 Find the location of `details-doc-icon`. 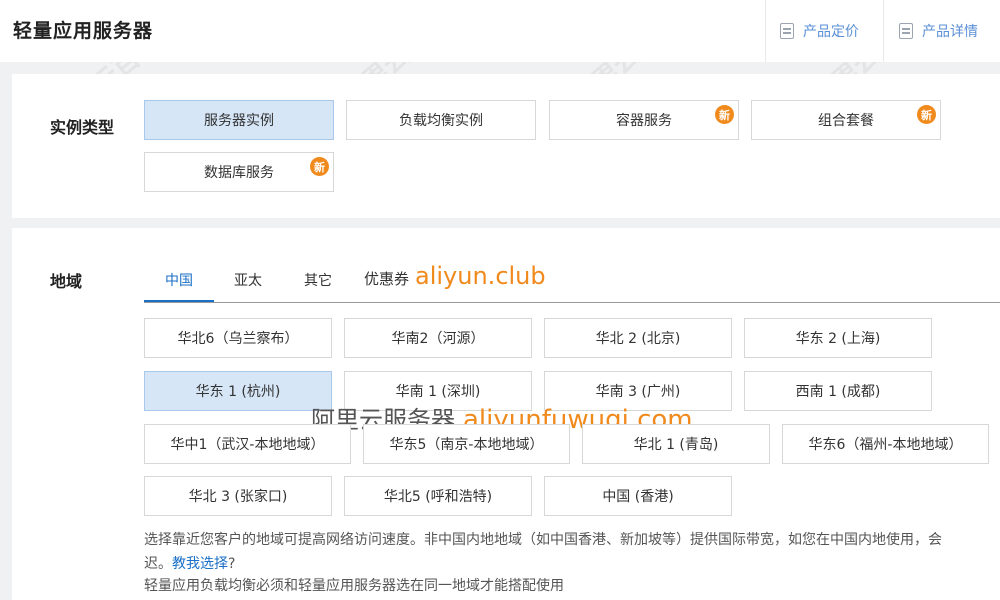

details-doc-icon is located at coordinates (906, 31).